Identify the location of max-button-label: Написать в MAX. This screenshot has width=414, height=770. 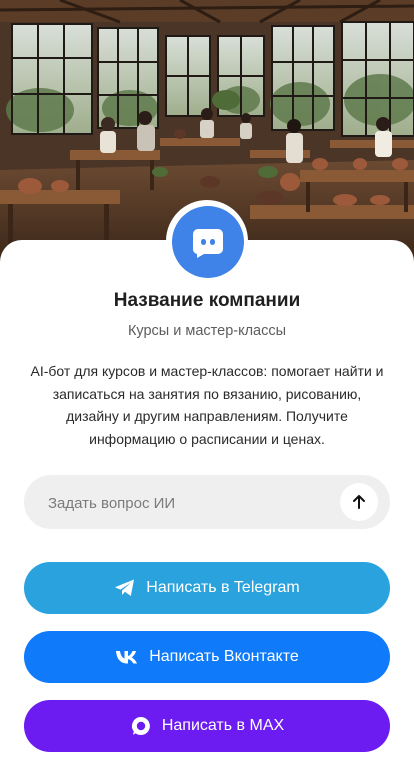
(223, 725).